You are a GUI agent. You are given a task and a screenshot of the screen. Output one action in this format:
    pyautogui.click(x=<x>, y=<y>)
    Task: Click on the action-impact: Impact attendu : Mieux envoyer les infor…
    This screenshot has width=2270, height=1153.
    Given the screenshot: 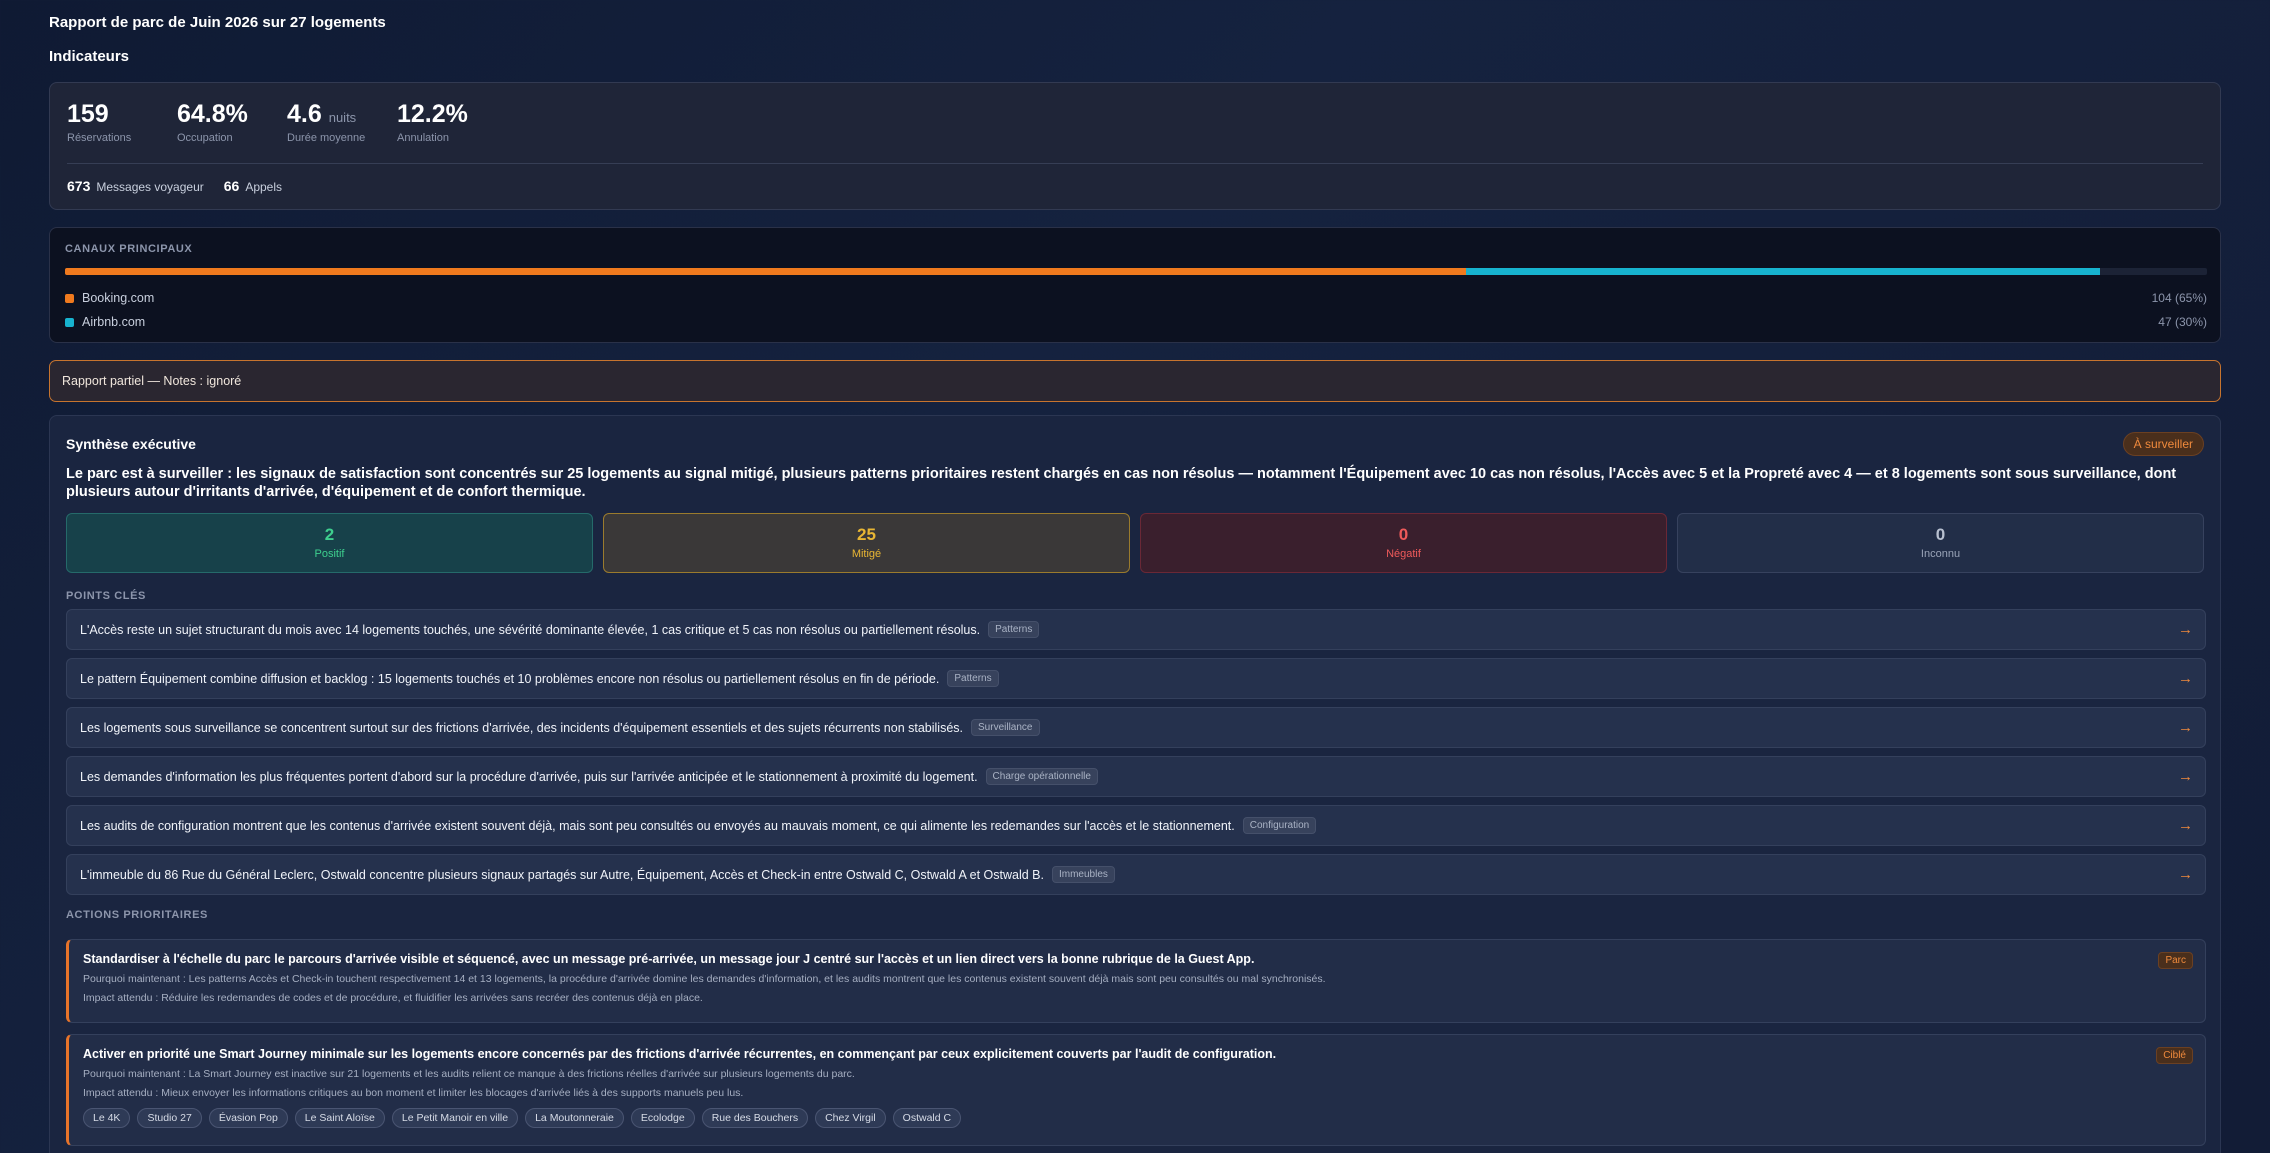 What is the action you would take?
    pyautogui.click(x=413, y=1093)
    